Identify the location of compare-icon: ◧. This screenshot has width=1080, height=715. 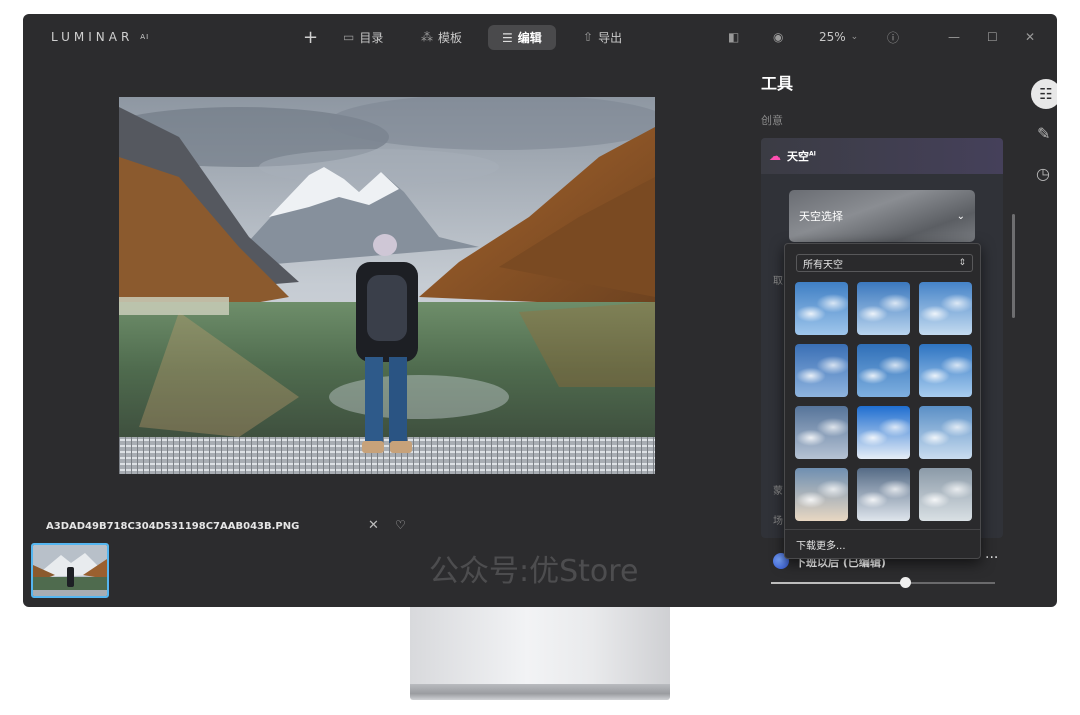
(734, 37).